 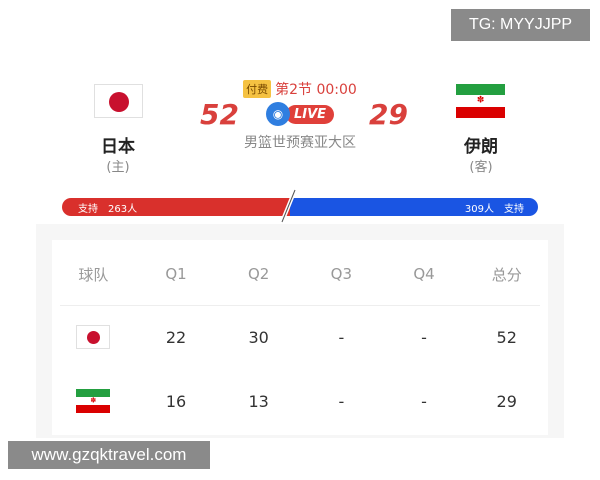 I want to click on row-team-flag, so click(x=93, y=337).